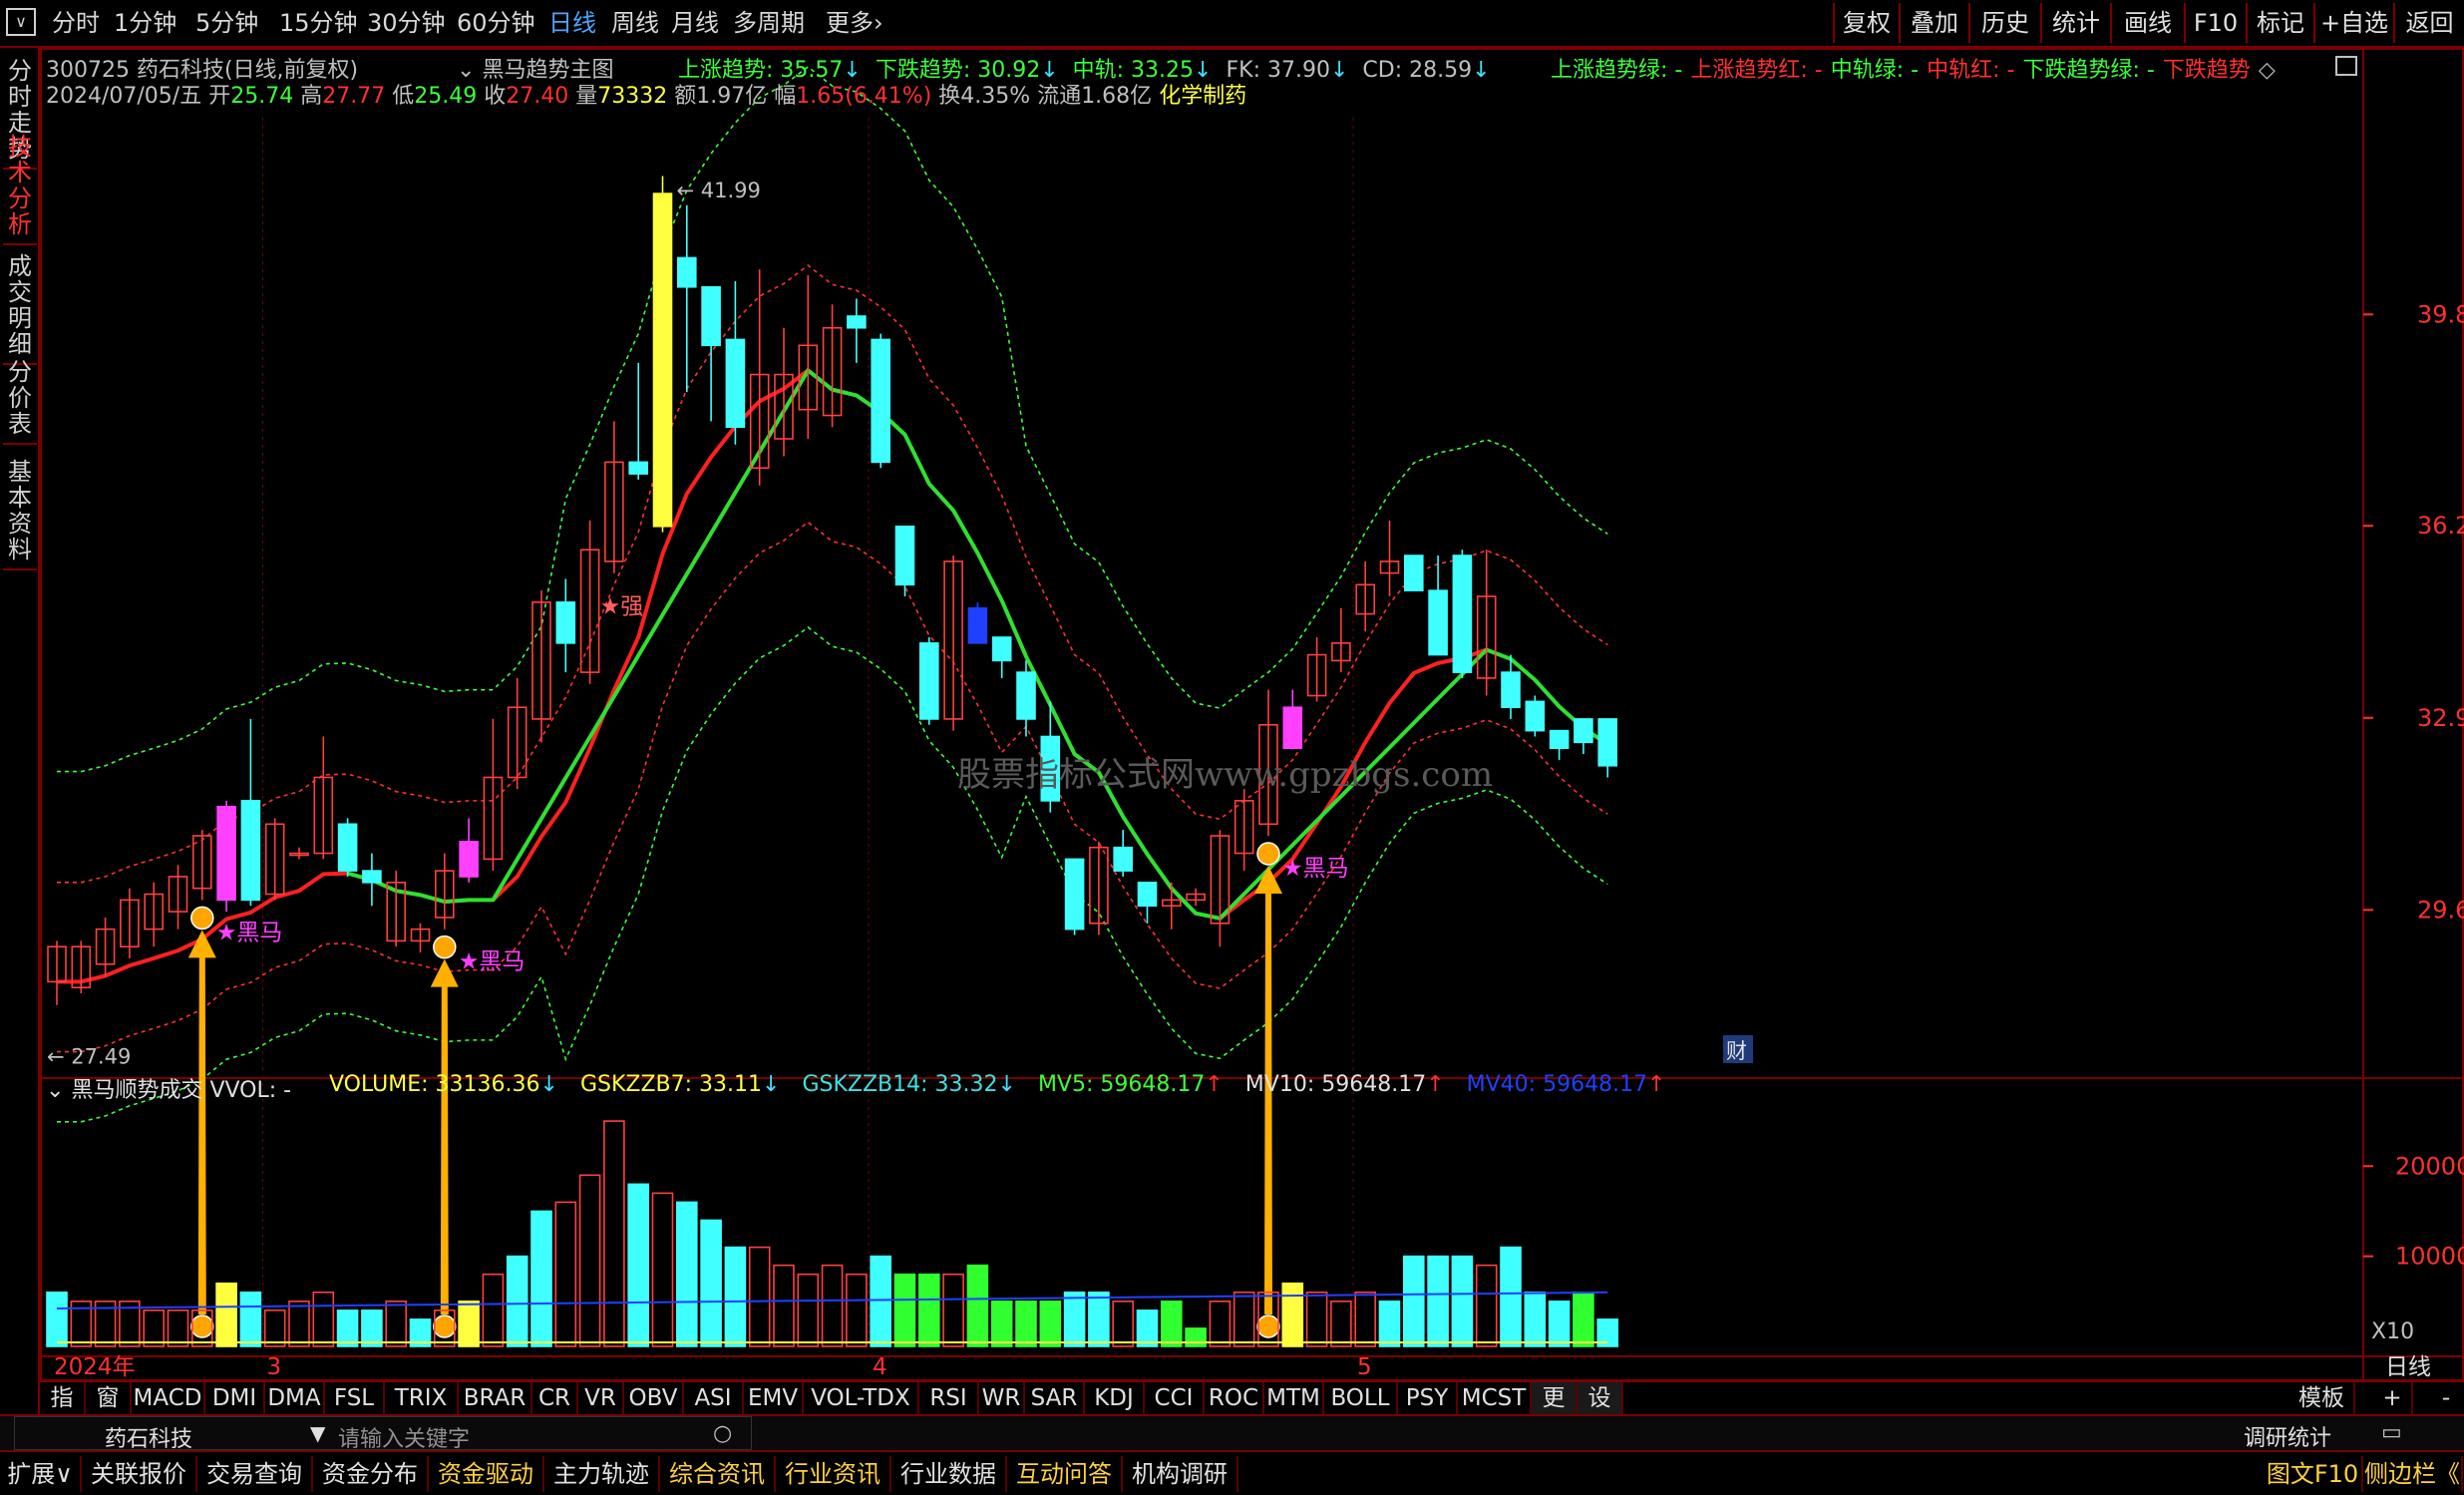 The height and width of the screenshot is (1495, 2464). What do you see at coordinates (2429, 1166) in the screenshot?
I see `vol-axis-label: 20000` at bounding box center [2429, 1166].